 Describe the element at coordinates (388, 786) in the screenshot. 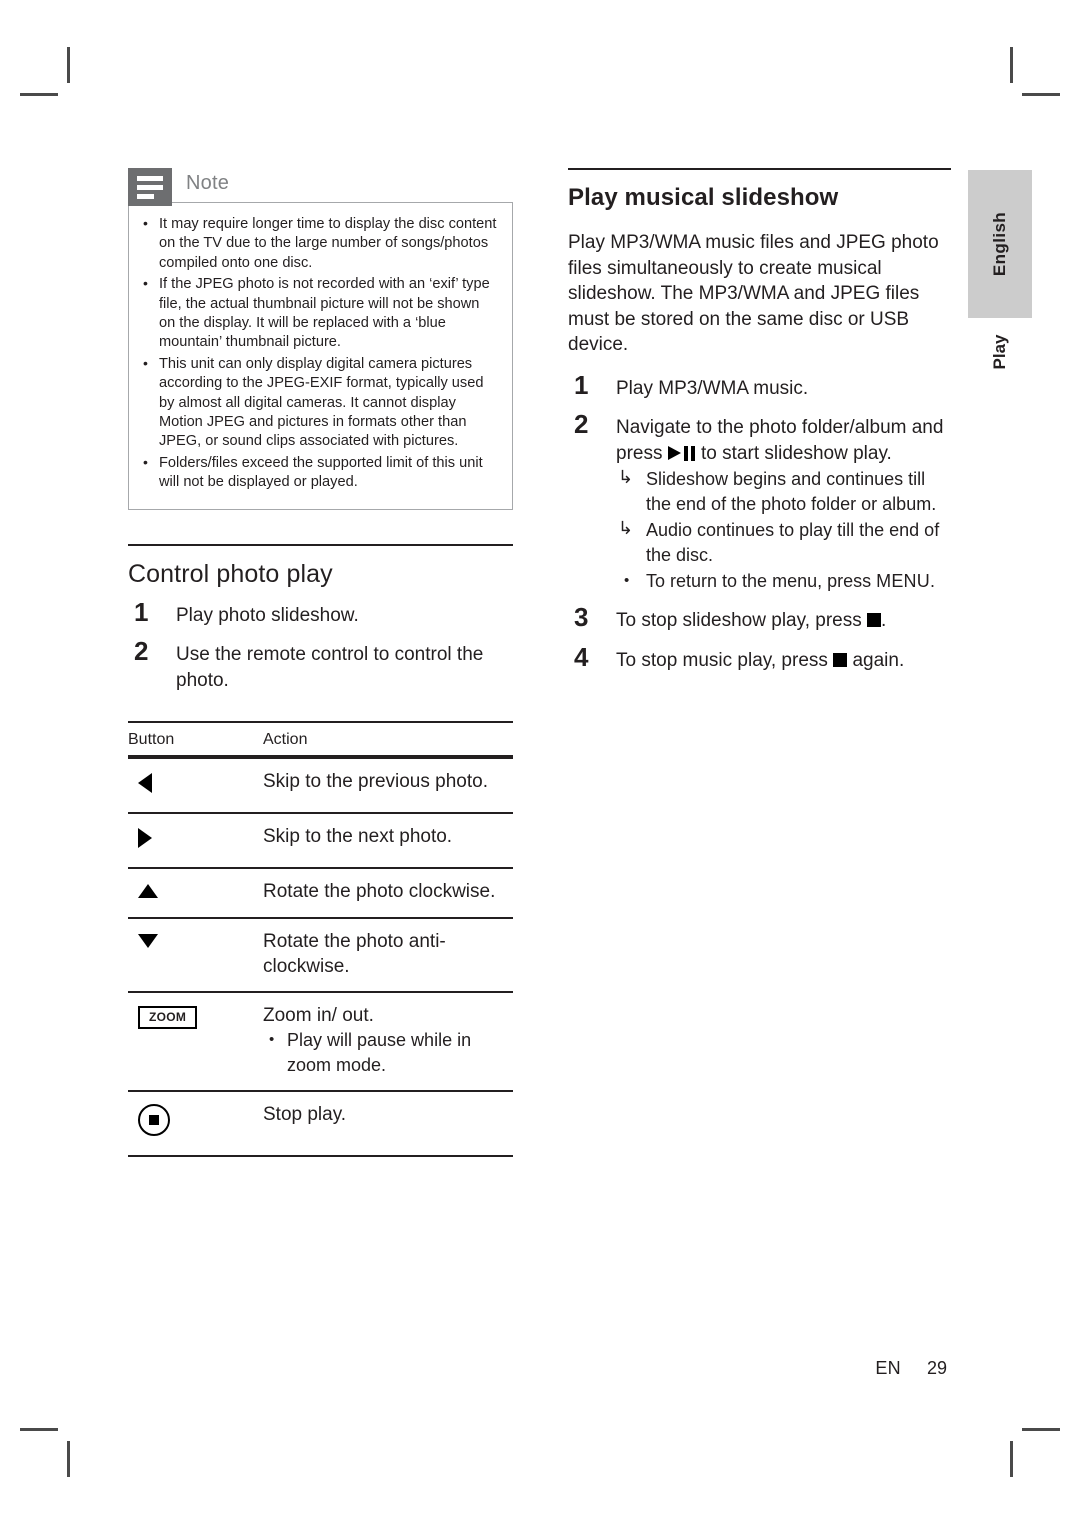

I see `table-cell-action: Skip to the previous photo.` at that location.